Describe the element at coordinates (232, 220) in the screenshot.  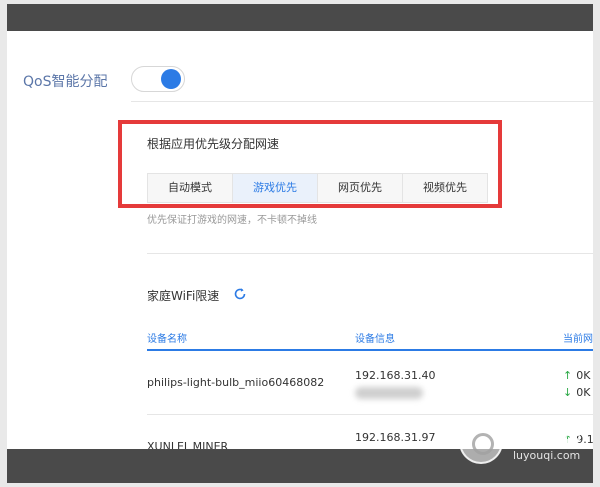
I see `priority-hint: 优先保证打游戏的网速，不卡顿不掉线` at that location.